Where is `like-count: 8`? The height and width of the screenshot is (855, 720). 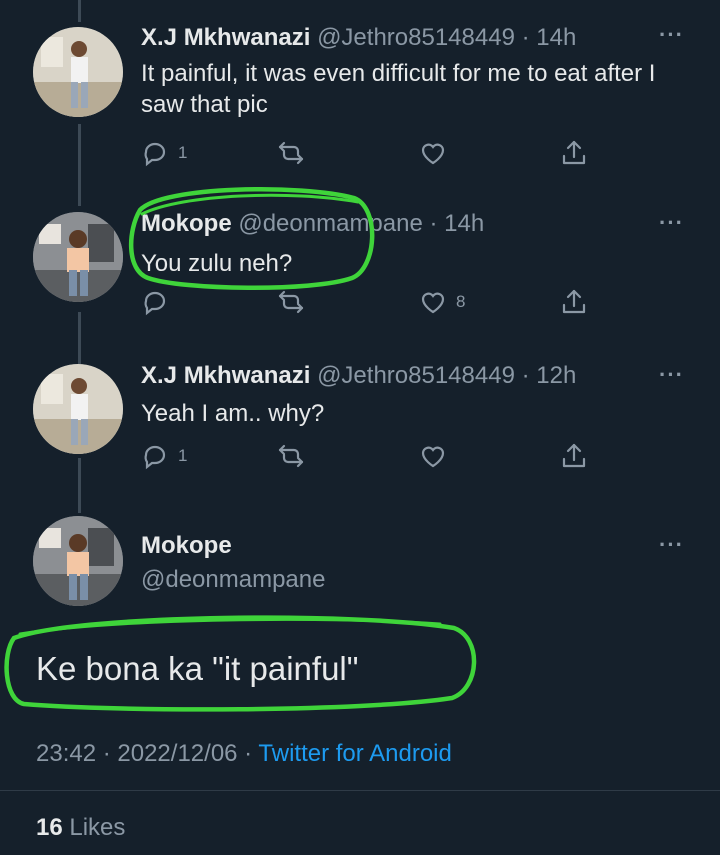 like-count: 8 is located at coordinates (461, 301).